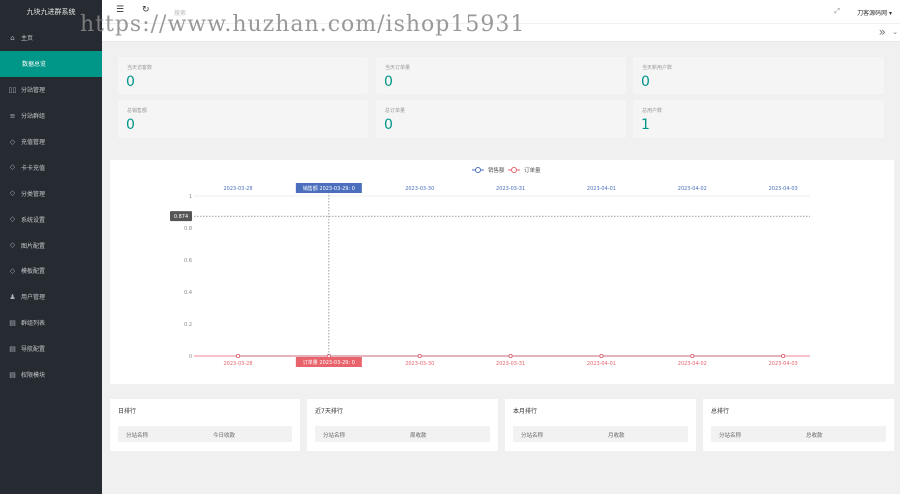 This screenshot has width=900, height=494. I want to click on sidebar-item-label: 充值管理, so click(33, 142).